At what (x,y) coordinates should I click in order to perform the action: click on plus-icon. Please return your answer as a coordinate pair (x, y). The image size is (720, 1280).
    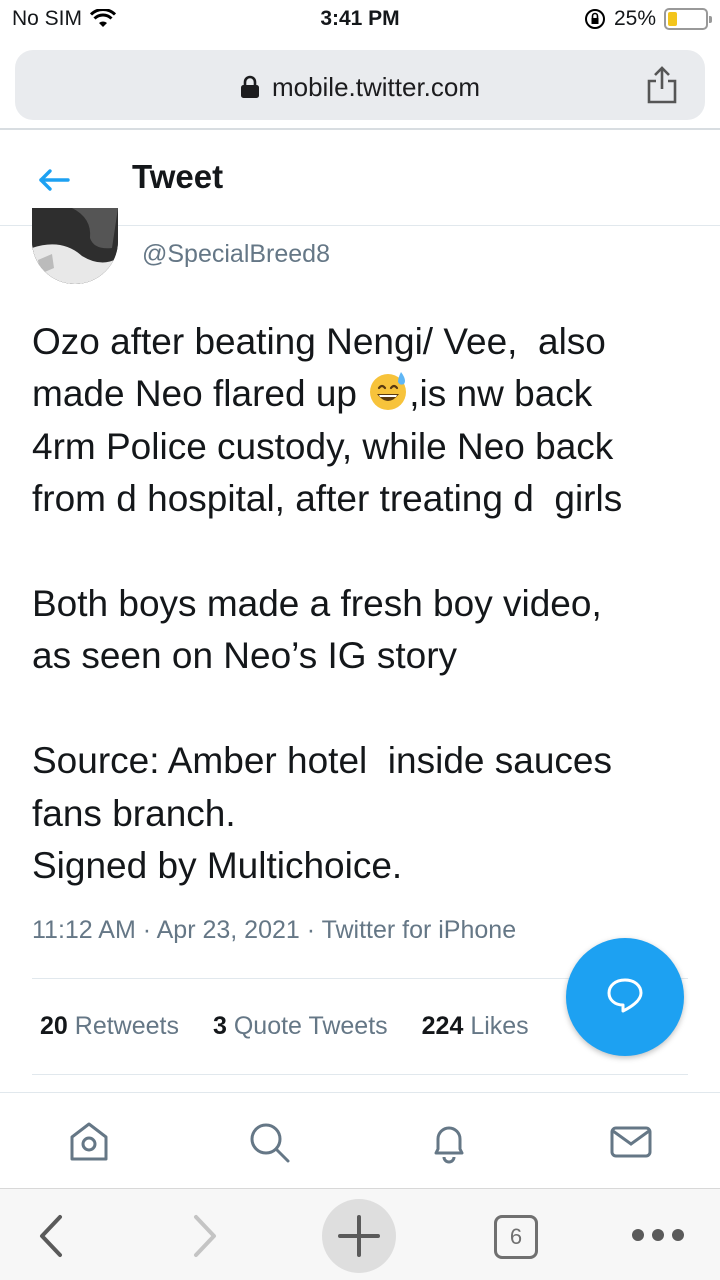
    Looking at the image, I should click on (359, 1236).